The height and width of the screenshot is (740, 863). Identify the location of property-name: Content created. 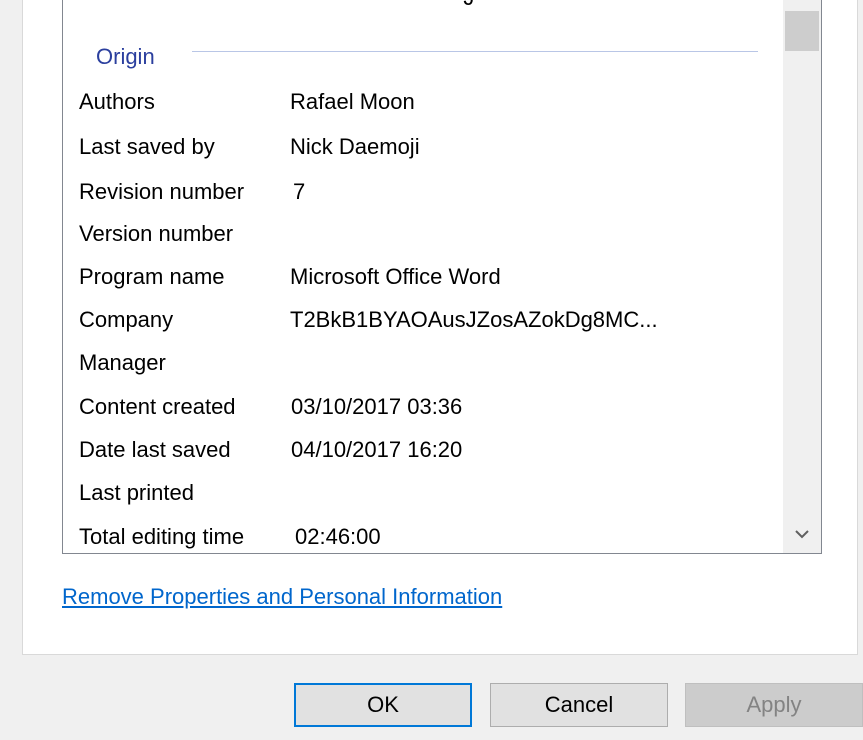
(157, 406).